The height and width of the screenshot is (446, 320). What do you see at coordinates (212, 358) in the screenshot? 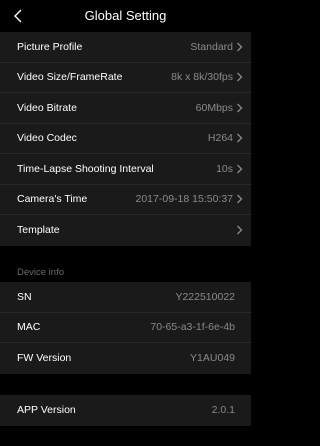
I see `info-value: Y1AU049` at bounding box center [212, 358].